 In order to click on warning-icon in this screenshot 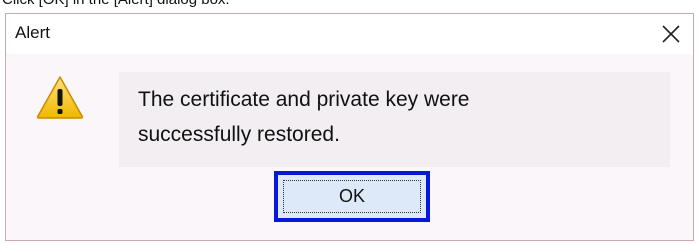, I will do `click(60, 97)`.